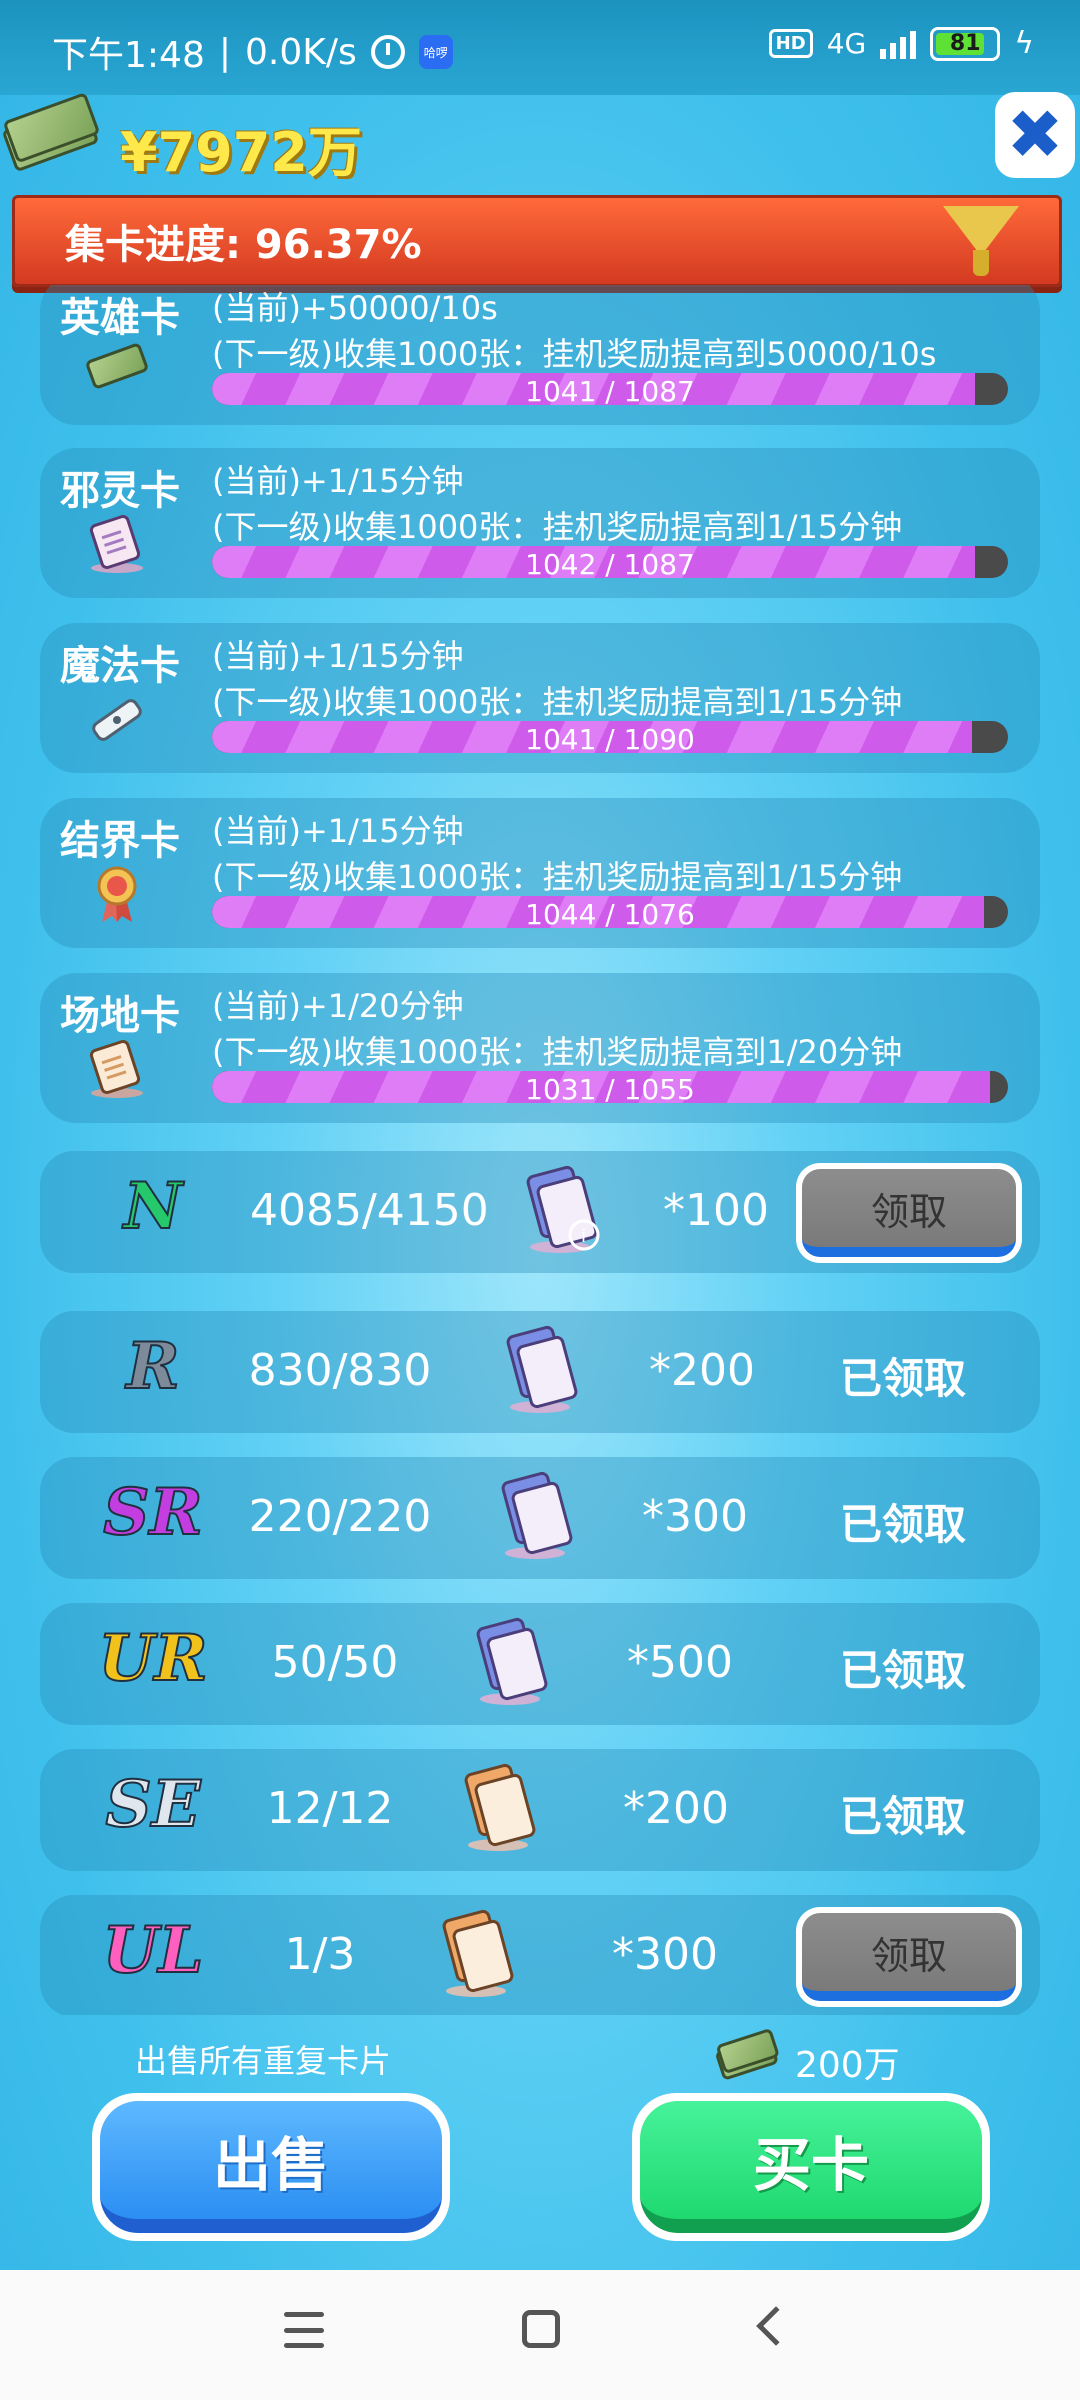 The height and width of the screenshot is (2400, 1080). I want to click on reward-row-ul: UL 1/3 *300 领取, so click(540, 1955).